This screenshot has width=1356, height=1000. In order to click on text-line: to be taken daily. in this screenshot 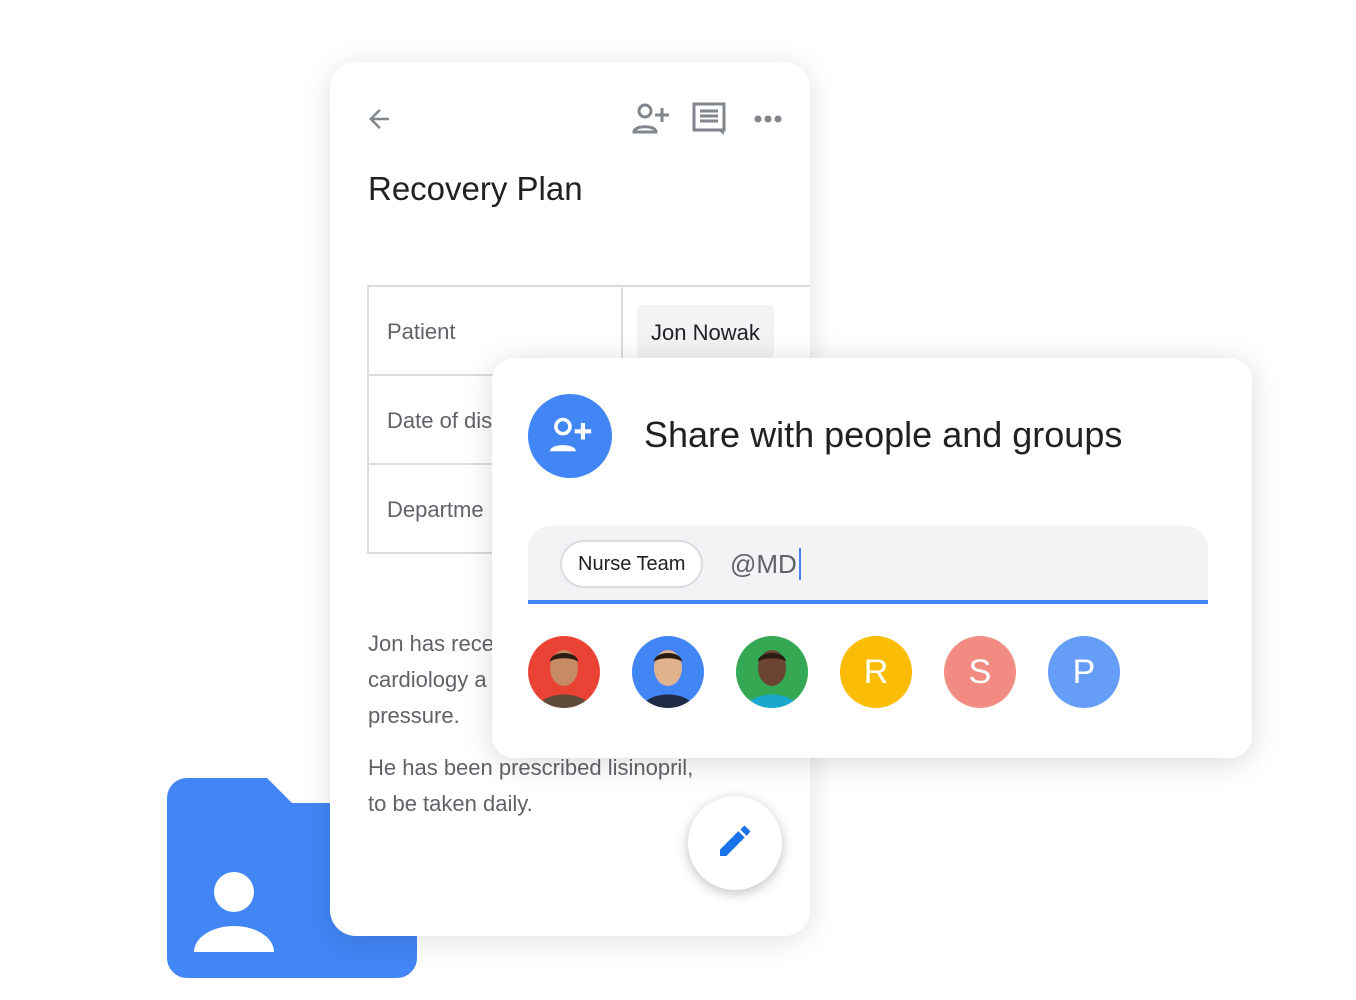, I will do `click(450, 803)`.